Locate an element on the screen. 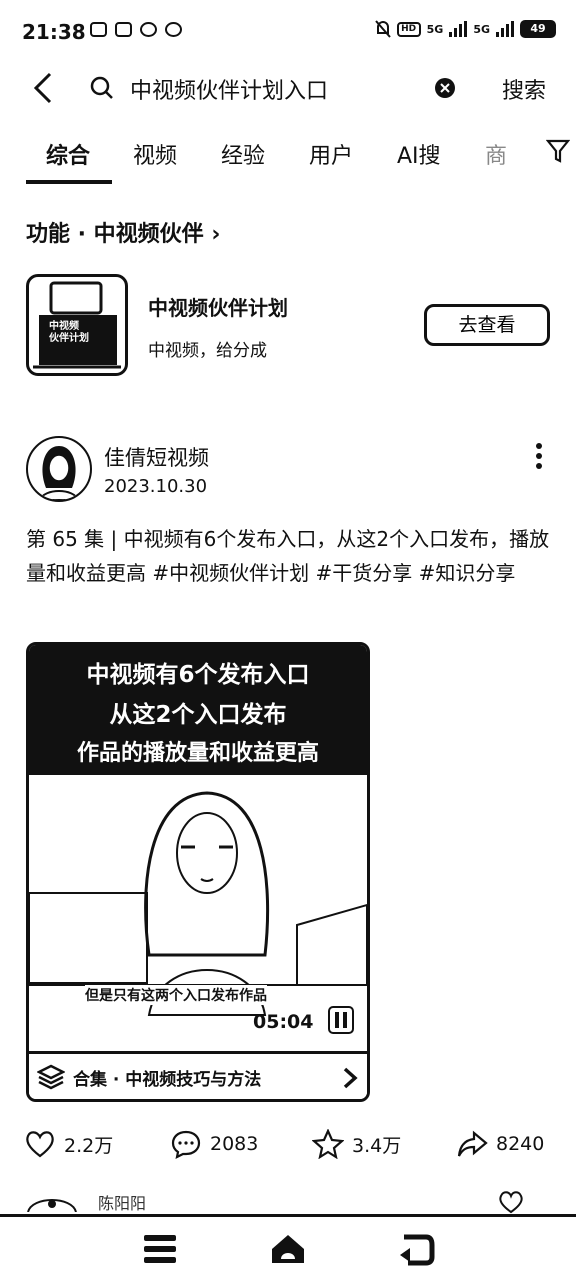  video-duration: 05:04 is located at coordinates (283, 1022).